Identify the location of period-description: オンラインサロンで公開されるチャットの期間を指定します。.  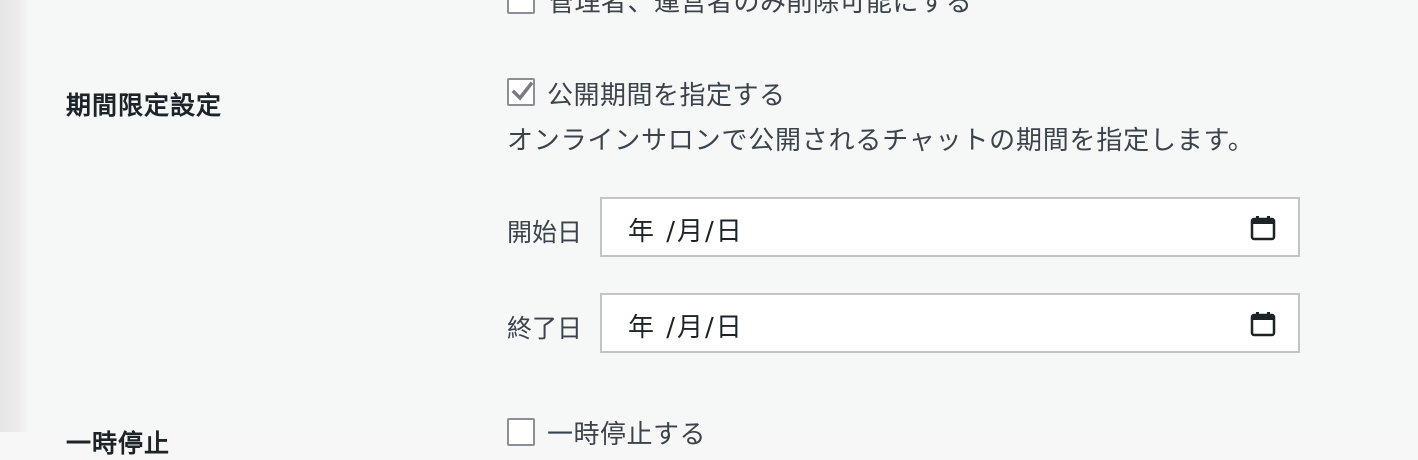
(881, 141).